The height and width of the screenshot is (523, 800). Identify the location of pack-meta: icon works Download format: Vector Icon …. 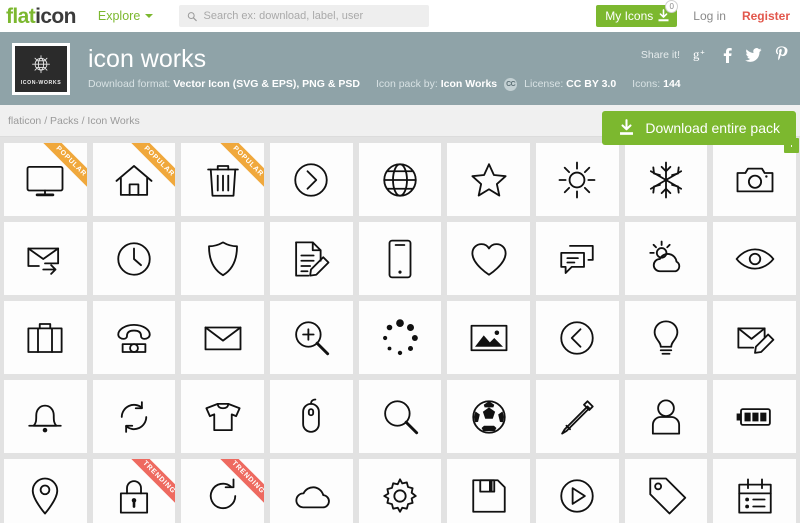
(384, 68).